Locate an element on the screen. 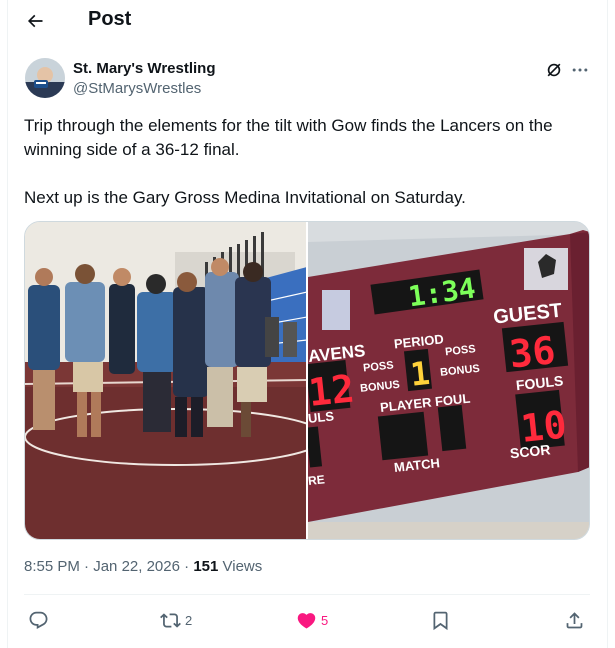  views-count: 151 is located at coordinates (206, 566).